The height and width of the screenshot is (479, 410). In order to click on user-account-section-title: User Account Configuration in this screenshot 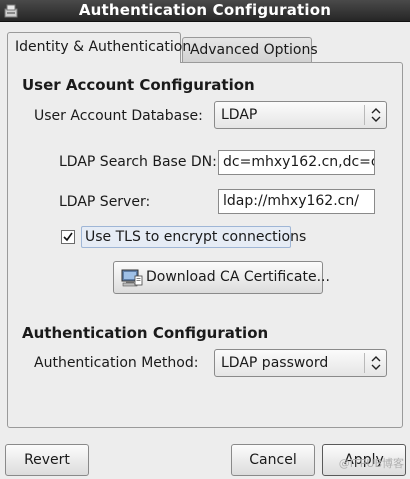, I will do `click(138, 85)`.